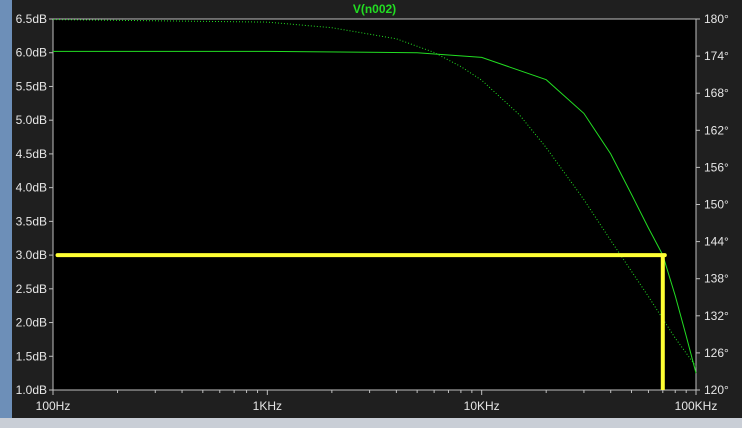  Describe the element at coordinates (31, 53) in the screenshot. I see `y-left-tick-label: 6.0dB` at that location.